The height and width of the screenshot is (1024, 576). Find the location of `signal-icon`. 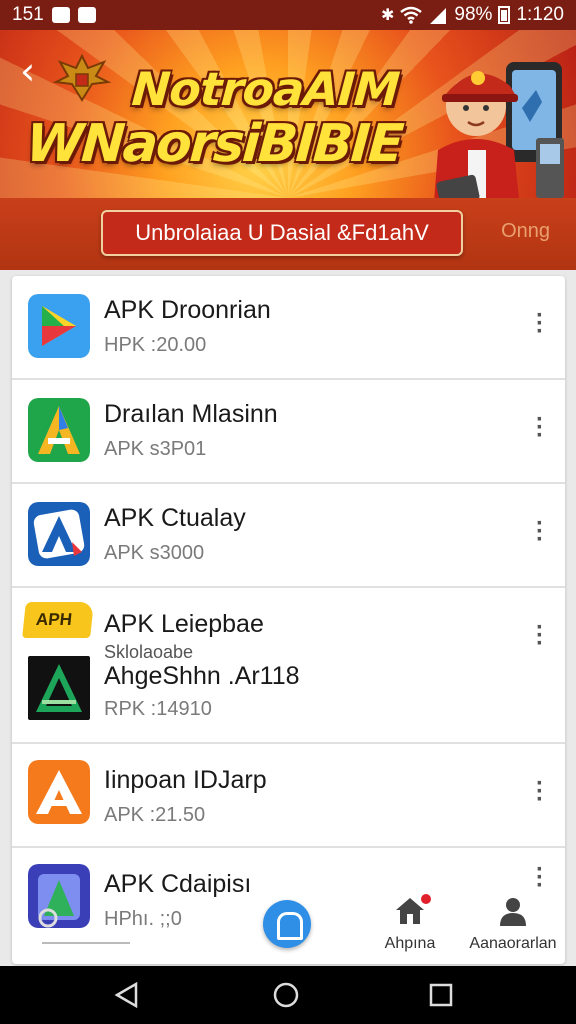

signal-icon is located at coordinates (438, 16).